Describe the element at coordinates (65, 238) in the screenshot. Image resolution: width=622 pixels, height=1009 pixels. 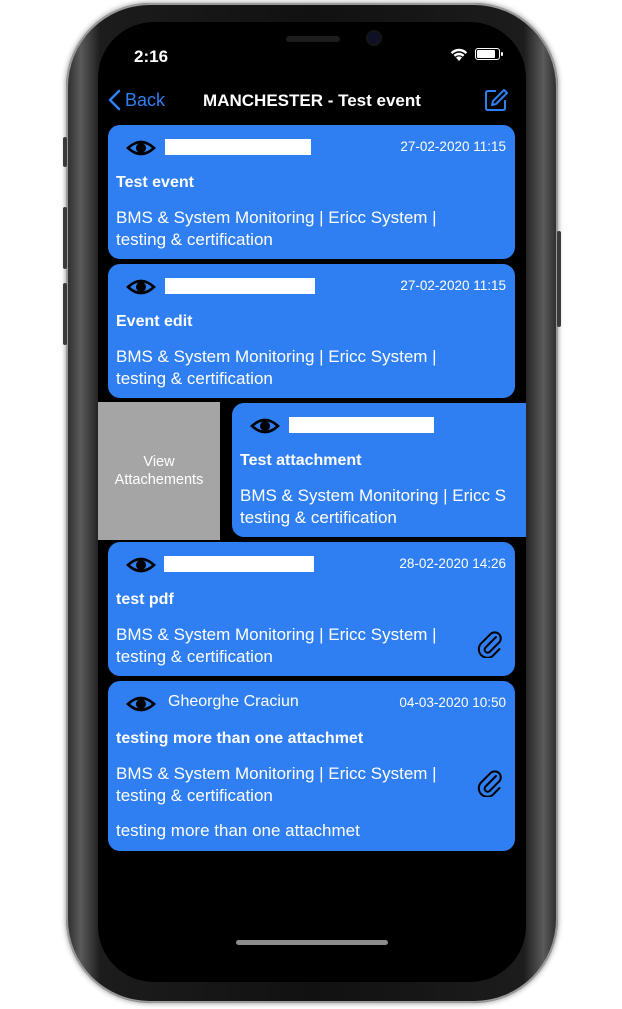
I see `volume-up-button` at that location.